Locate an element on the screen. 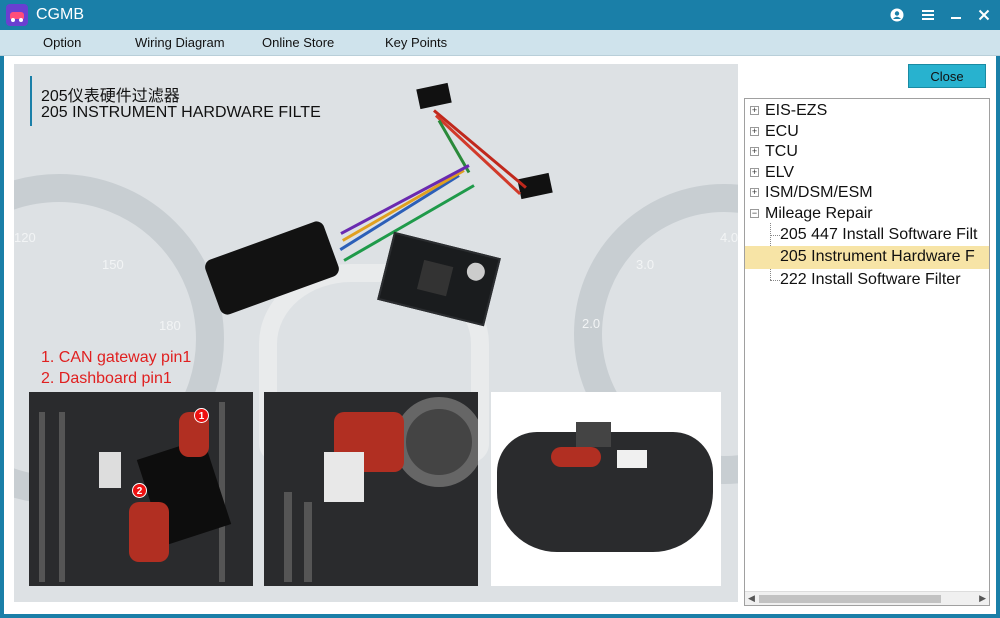  tree-child-205-447: 205 447 Install Software Filt is located at coordinates (867, 235).